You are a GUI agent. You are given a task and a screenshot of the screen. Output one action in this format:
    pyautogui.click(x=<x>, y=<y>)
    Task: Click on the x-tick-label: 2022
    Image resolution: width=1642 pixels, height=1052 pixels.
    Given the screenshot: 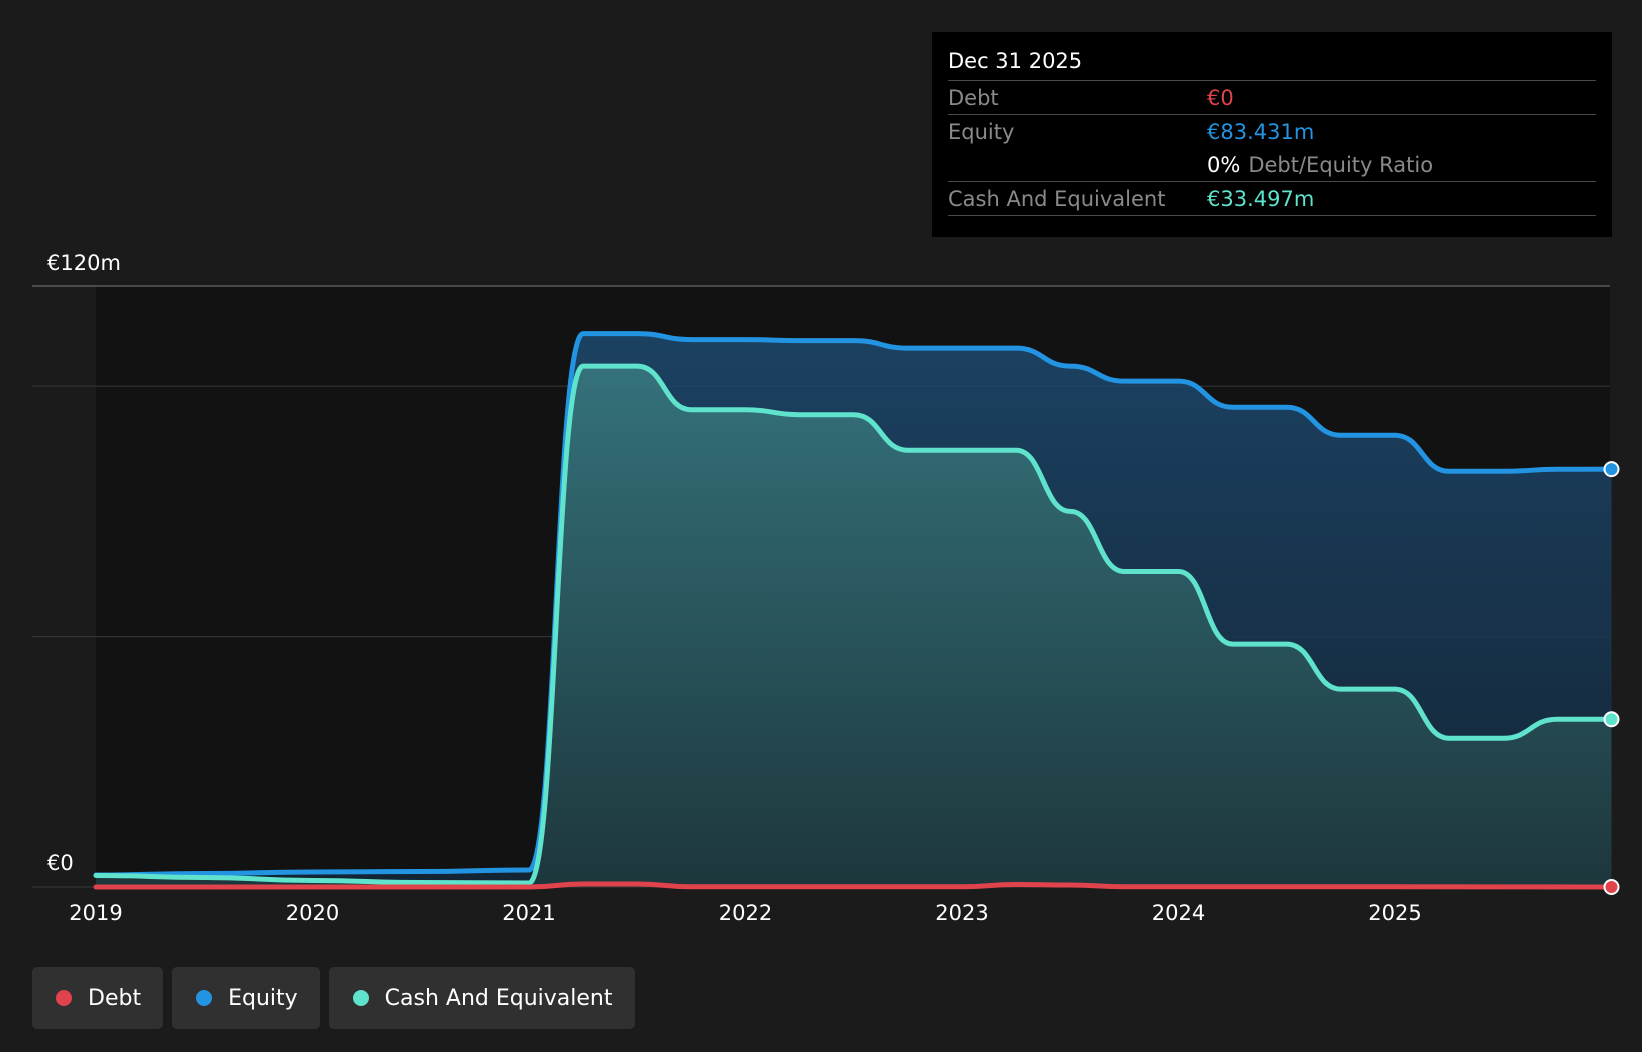 What is the action you would take?
    pyautogui.click(x=745, y=913)
    